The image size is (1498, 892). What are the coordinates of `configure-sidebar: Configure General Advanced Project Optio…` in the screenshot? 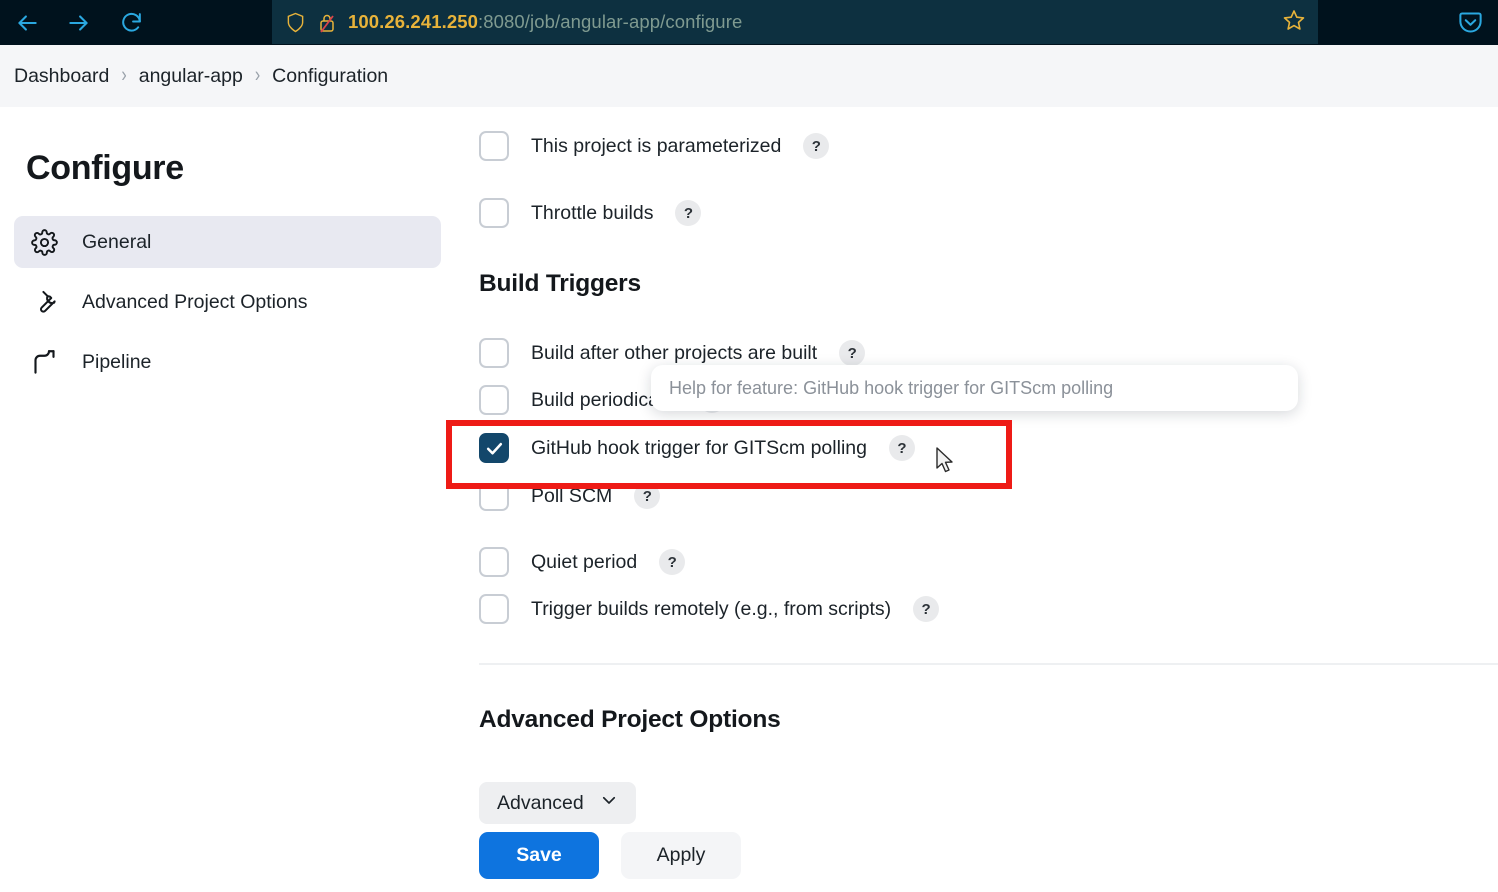 It's located at (227, 251).